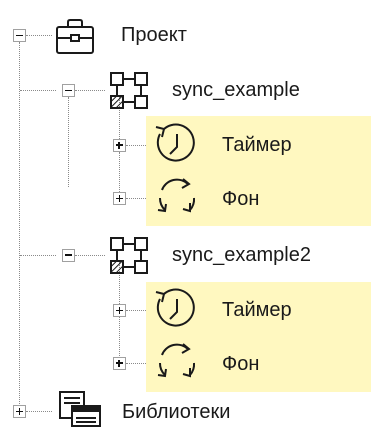 Image resolution: width=371 pixels, height=434 pixels. I want to click on project-collapse-toggle, so click(19, 35).